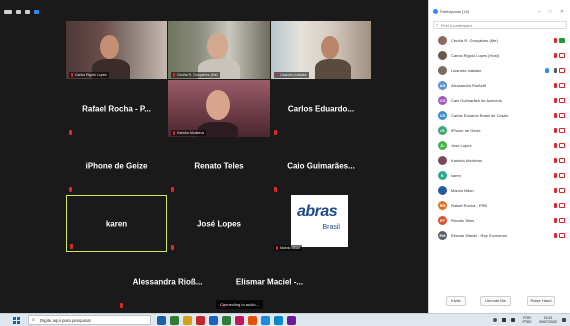  Describe the element at coordinates (36, 12) in the screenshot. I see `gallery-view-icon` at that location.